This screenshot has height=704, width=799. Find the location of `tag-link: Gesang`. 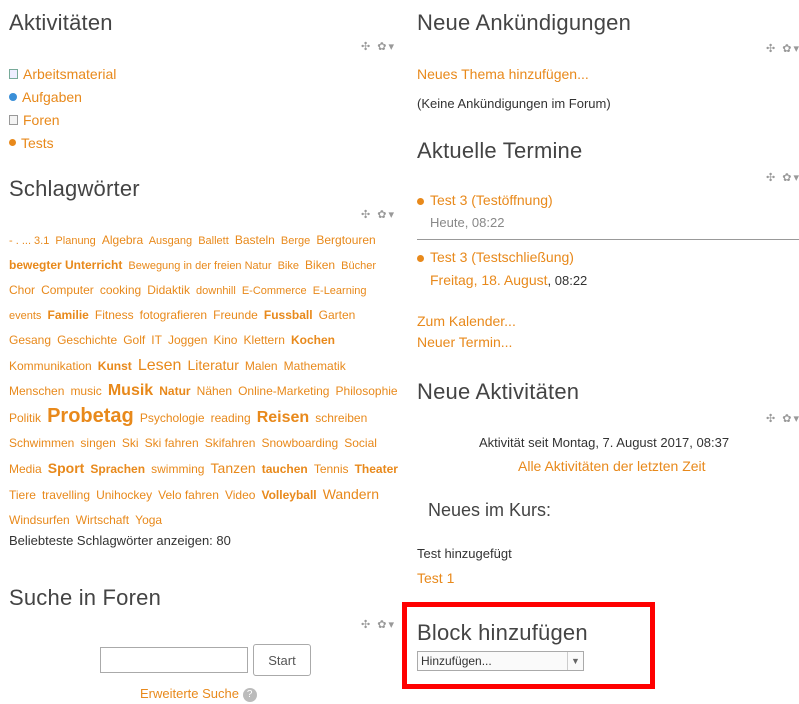

tag-link: Gesang is located at coordinates (30, 340).